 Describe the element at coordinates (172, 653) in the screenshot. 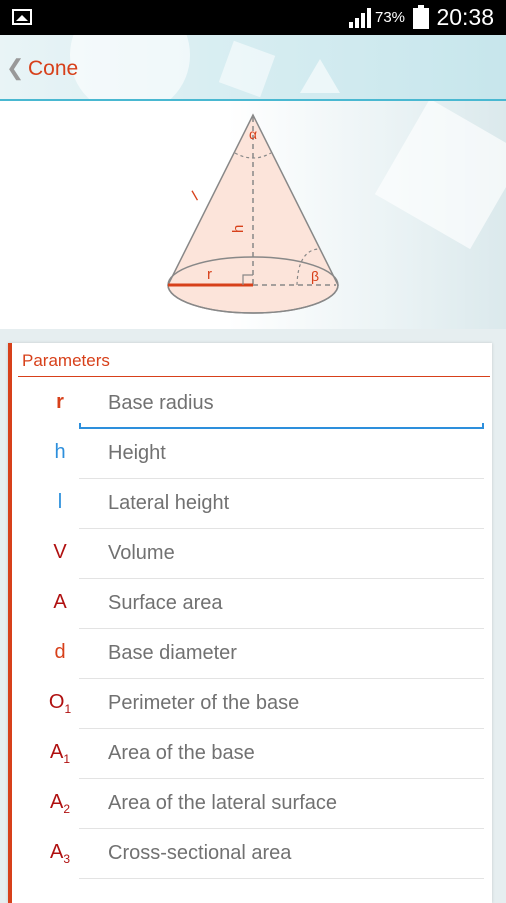

I see `parameter-label: Base diameter` at that location.